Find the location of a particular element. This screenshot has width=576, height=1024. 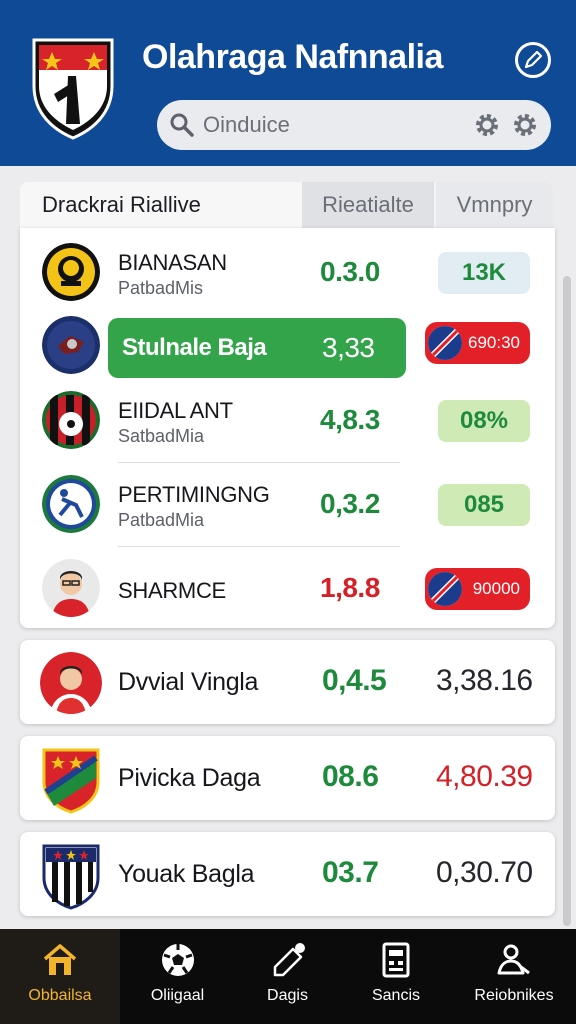

team-name: PERTIMINGNG is located at coordinates (194, 494).